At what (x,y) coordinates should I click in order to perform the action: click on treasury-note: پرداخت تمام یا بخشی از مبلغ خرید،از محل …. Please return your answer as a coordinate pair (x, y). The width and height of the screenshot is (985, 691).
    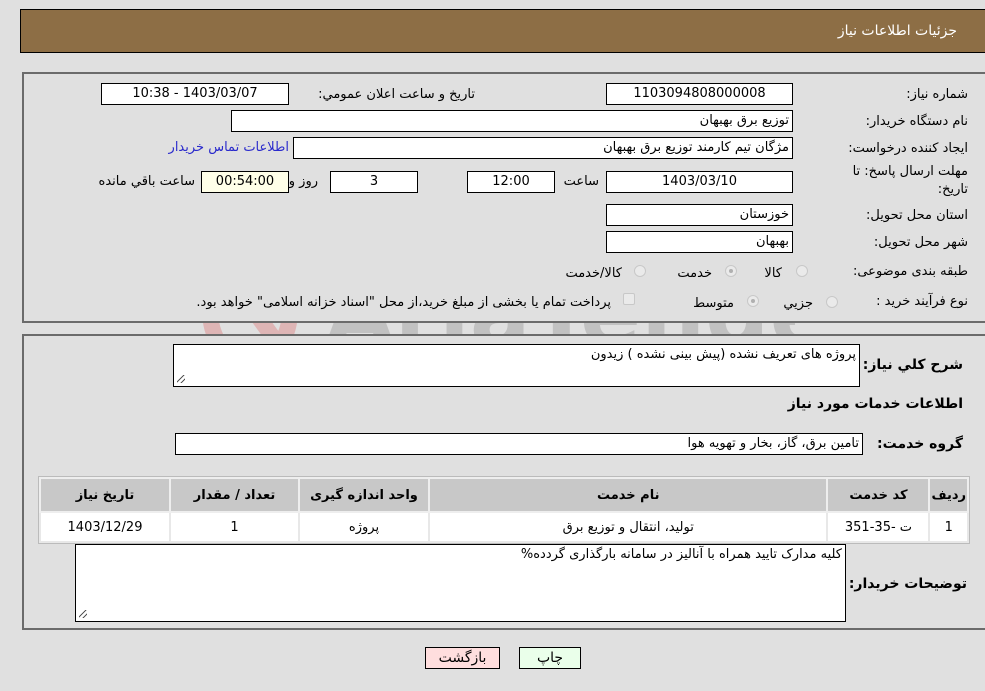
    Looking at the image, I should click on (403, 302).